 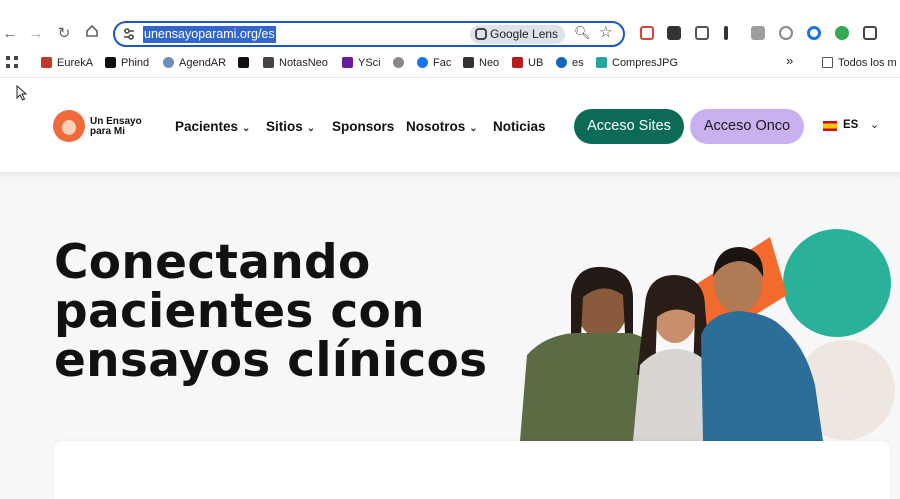 I want to click on extensions-puzzle-icon, so click(x=870, y=33).